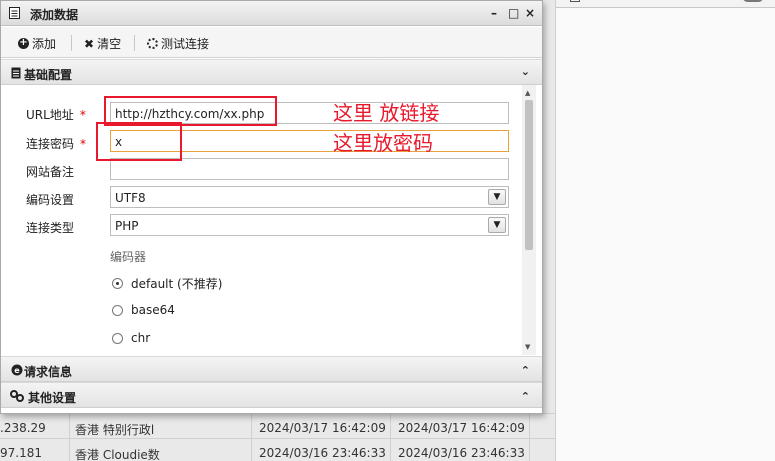 The image size is (775, 461). Describe the element at coordinates (461, 453) in the screenshot. I see `cell-updated: 2024/03/16 23:46:33` at that location.